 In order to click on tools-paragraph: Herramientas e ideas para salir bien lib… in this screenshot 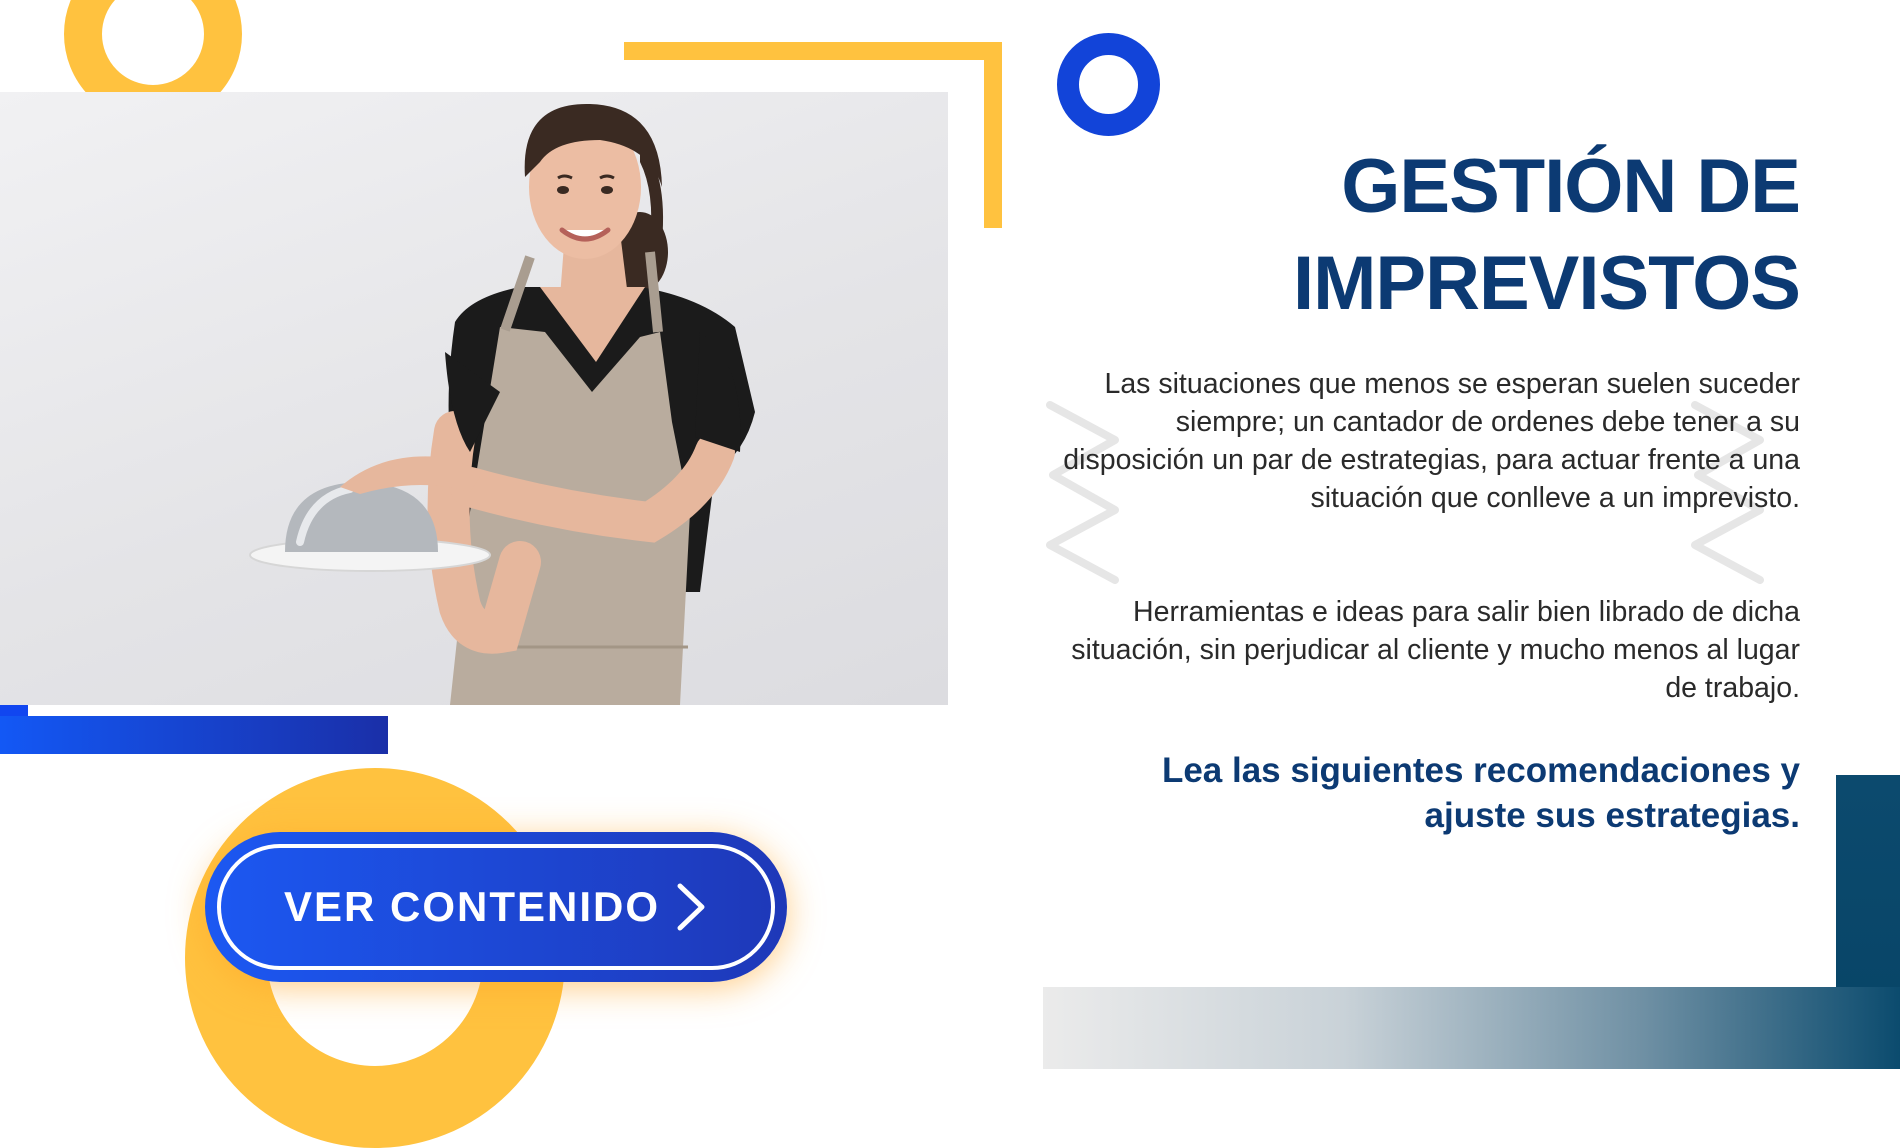, I will do `click(1435, 650)`.